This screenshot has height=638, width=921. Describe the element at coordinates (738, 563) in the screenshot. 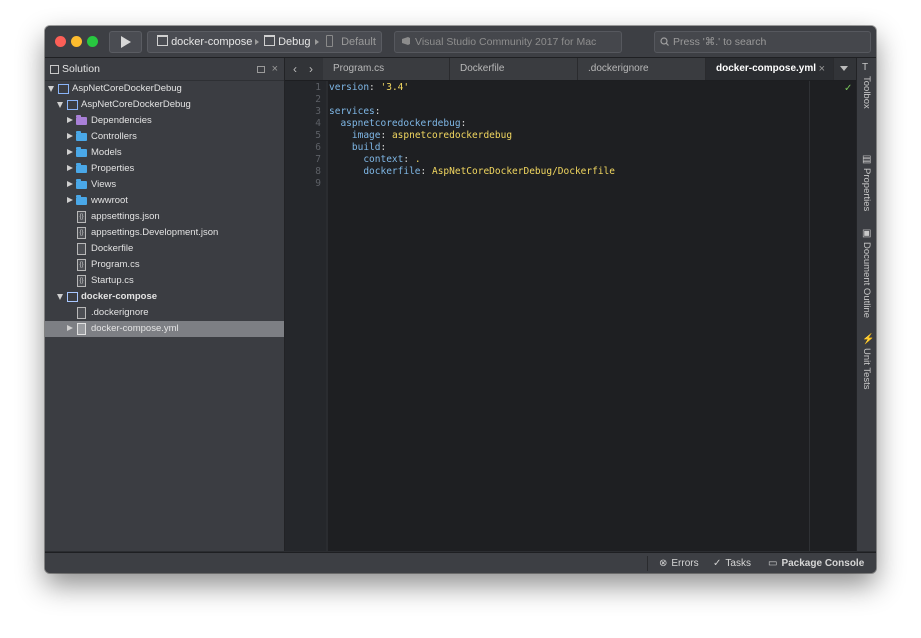

I see `tasks-label: Tasks` at that location.